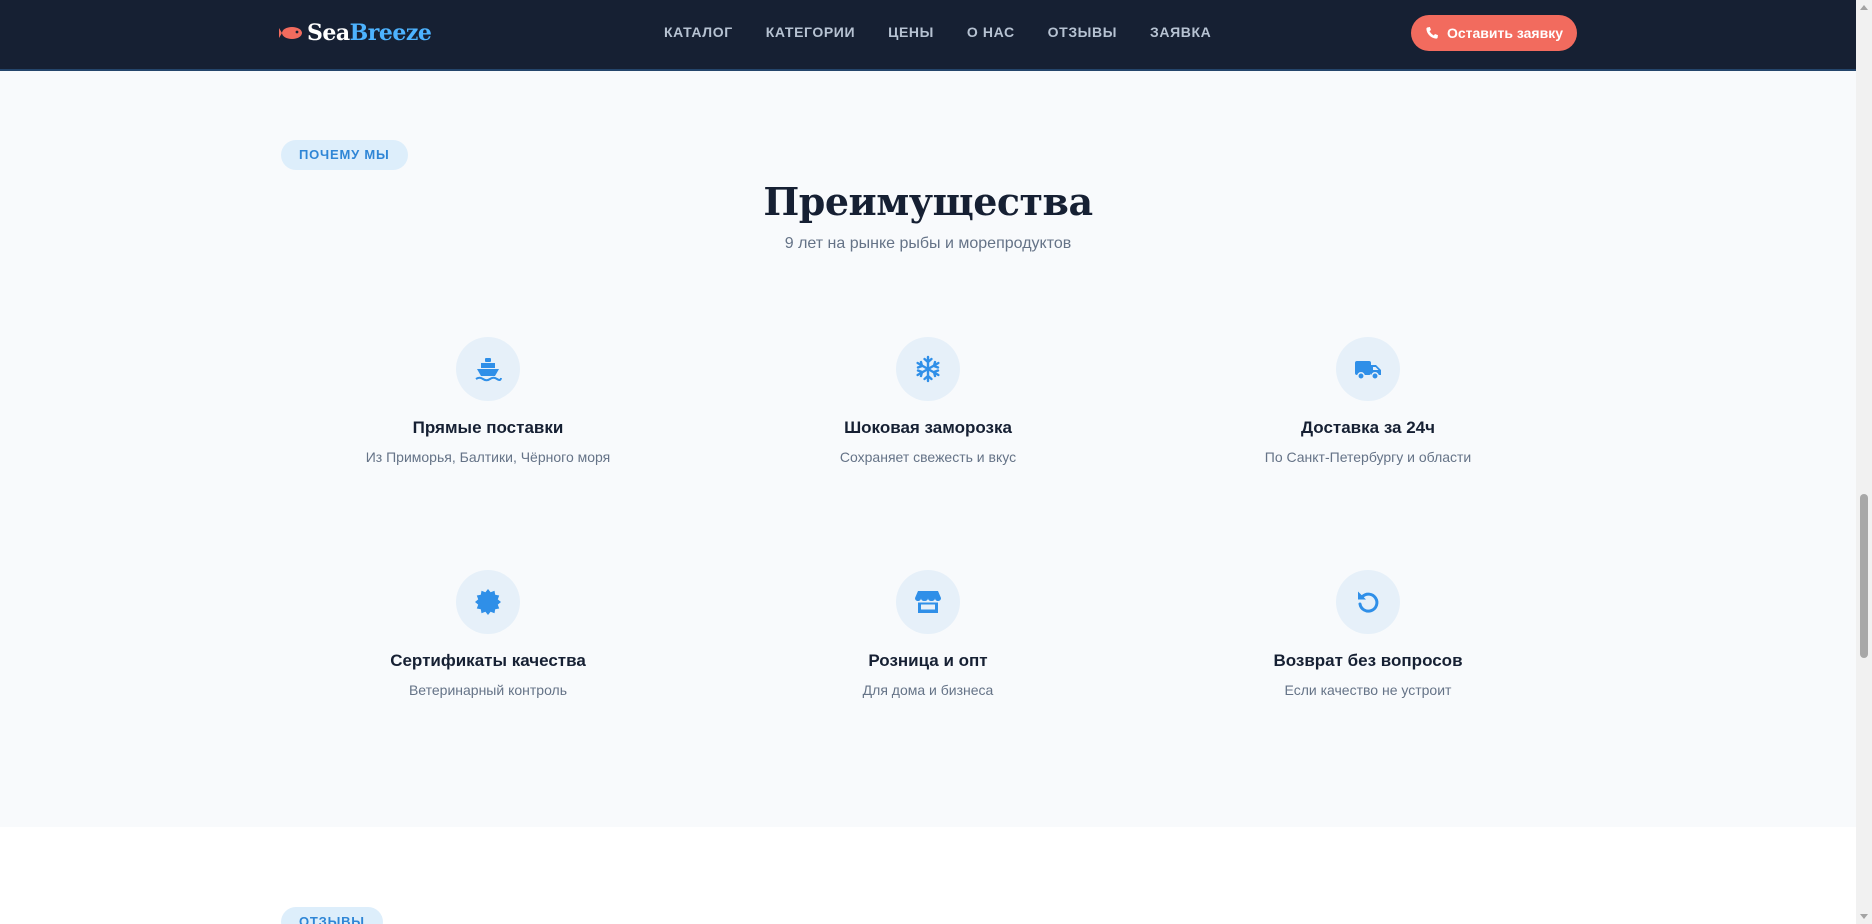 Image resolution: width=1872 pixels, height=924 pixels. Describe the element at coordinates (488, 457) in the screenshot. I see `feature-description: Из Приморья, Балтики, Чёрного моря` at that location.